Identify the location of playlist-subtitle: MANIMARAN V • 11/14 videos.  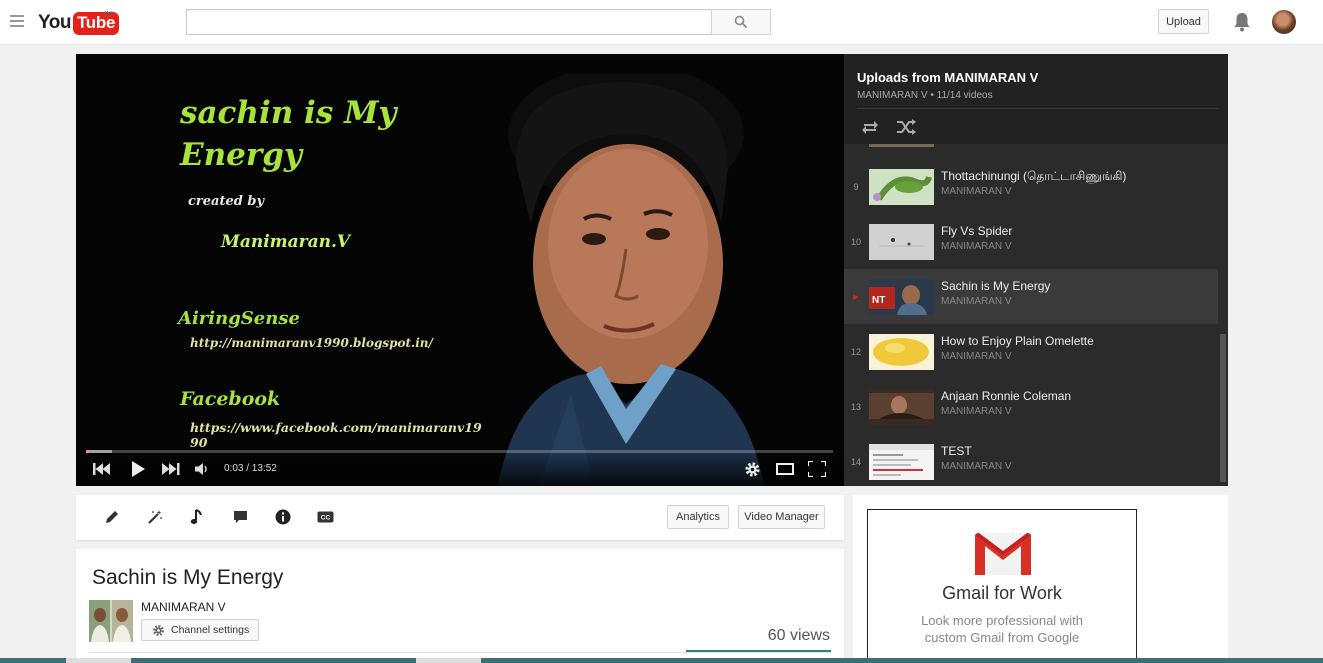
(925, 95).